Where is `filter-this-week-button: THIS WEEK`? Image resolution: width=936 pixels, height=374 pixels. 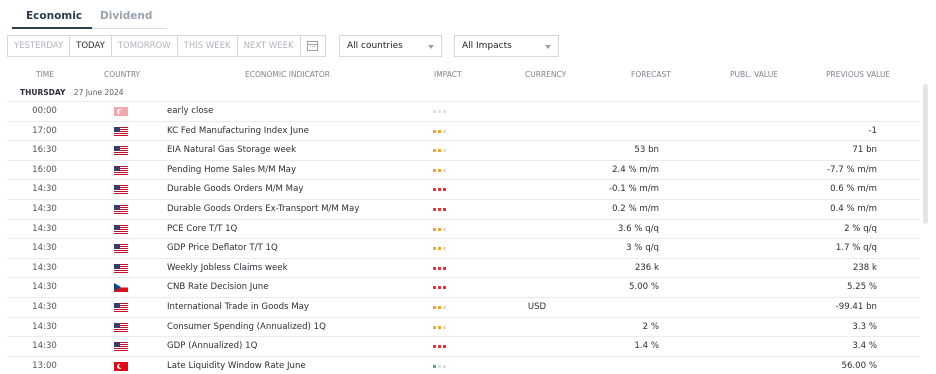
filter-this-week-button: THIS WEEK is located at coordinates (208, 46).